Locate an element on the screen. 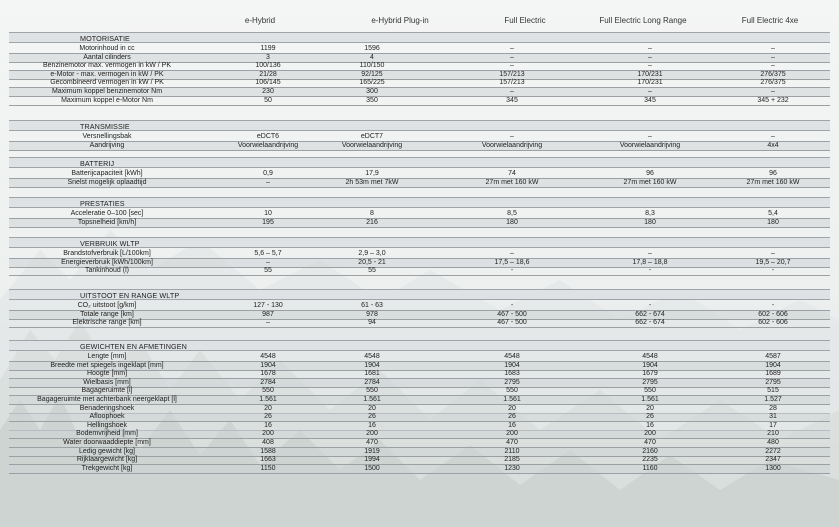 The height and width of the screenshot is (527, 839). row-value: 21/28 is located at coordinates (268, 74).